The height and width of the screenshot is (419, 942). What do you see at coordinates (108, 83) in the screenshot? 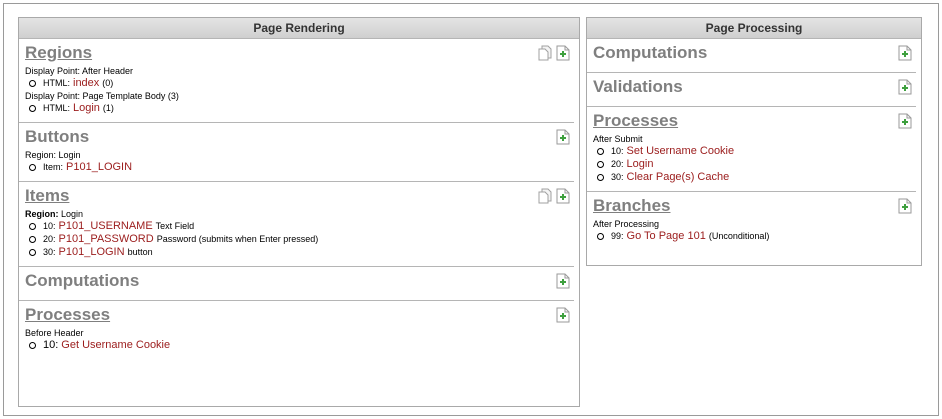
I see `item-suffix: (0)` at bounding box center [108, 83].